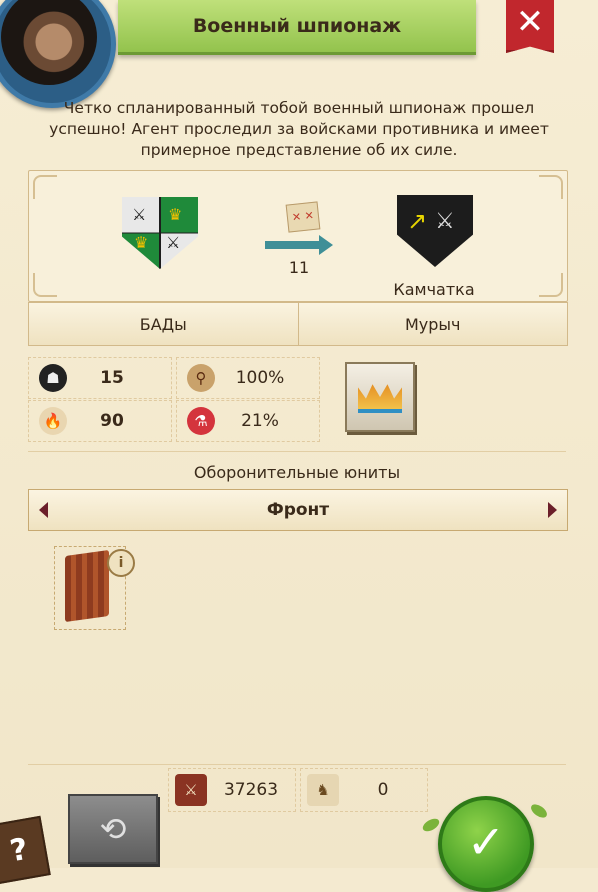 The image size is (598, 892). Describe the element at coordinates (191, 790) in the screenshot. I see `crossed-swords-shield-icon: ⚔` at that location.